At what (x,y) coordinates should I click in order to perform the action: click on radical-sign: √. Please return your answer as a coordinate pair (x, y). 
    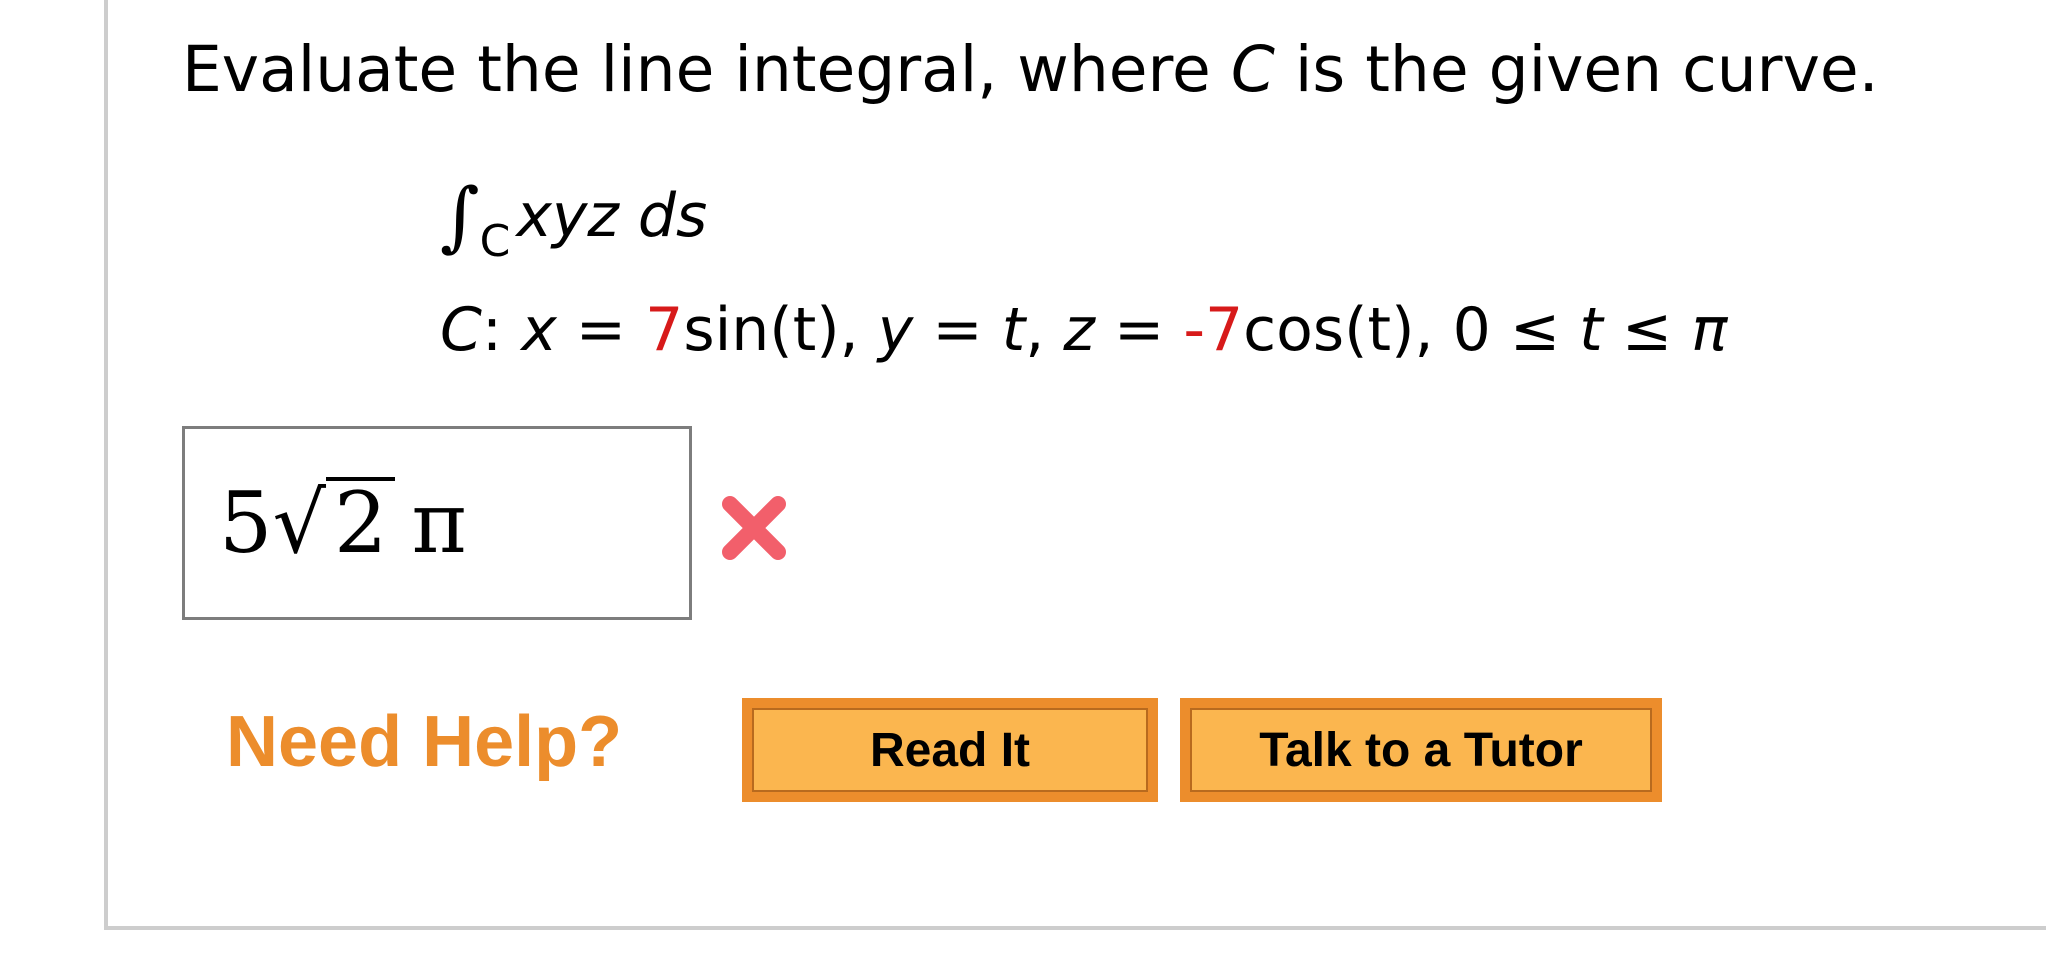
    Looking at the image, I should click on (299, 523).